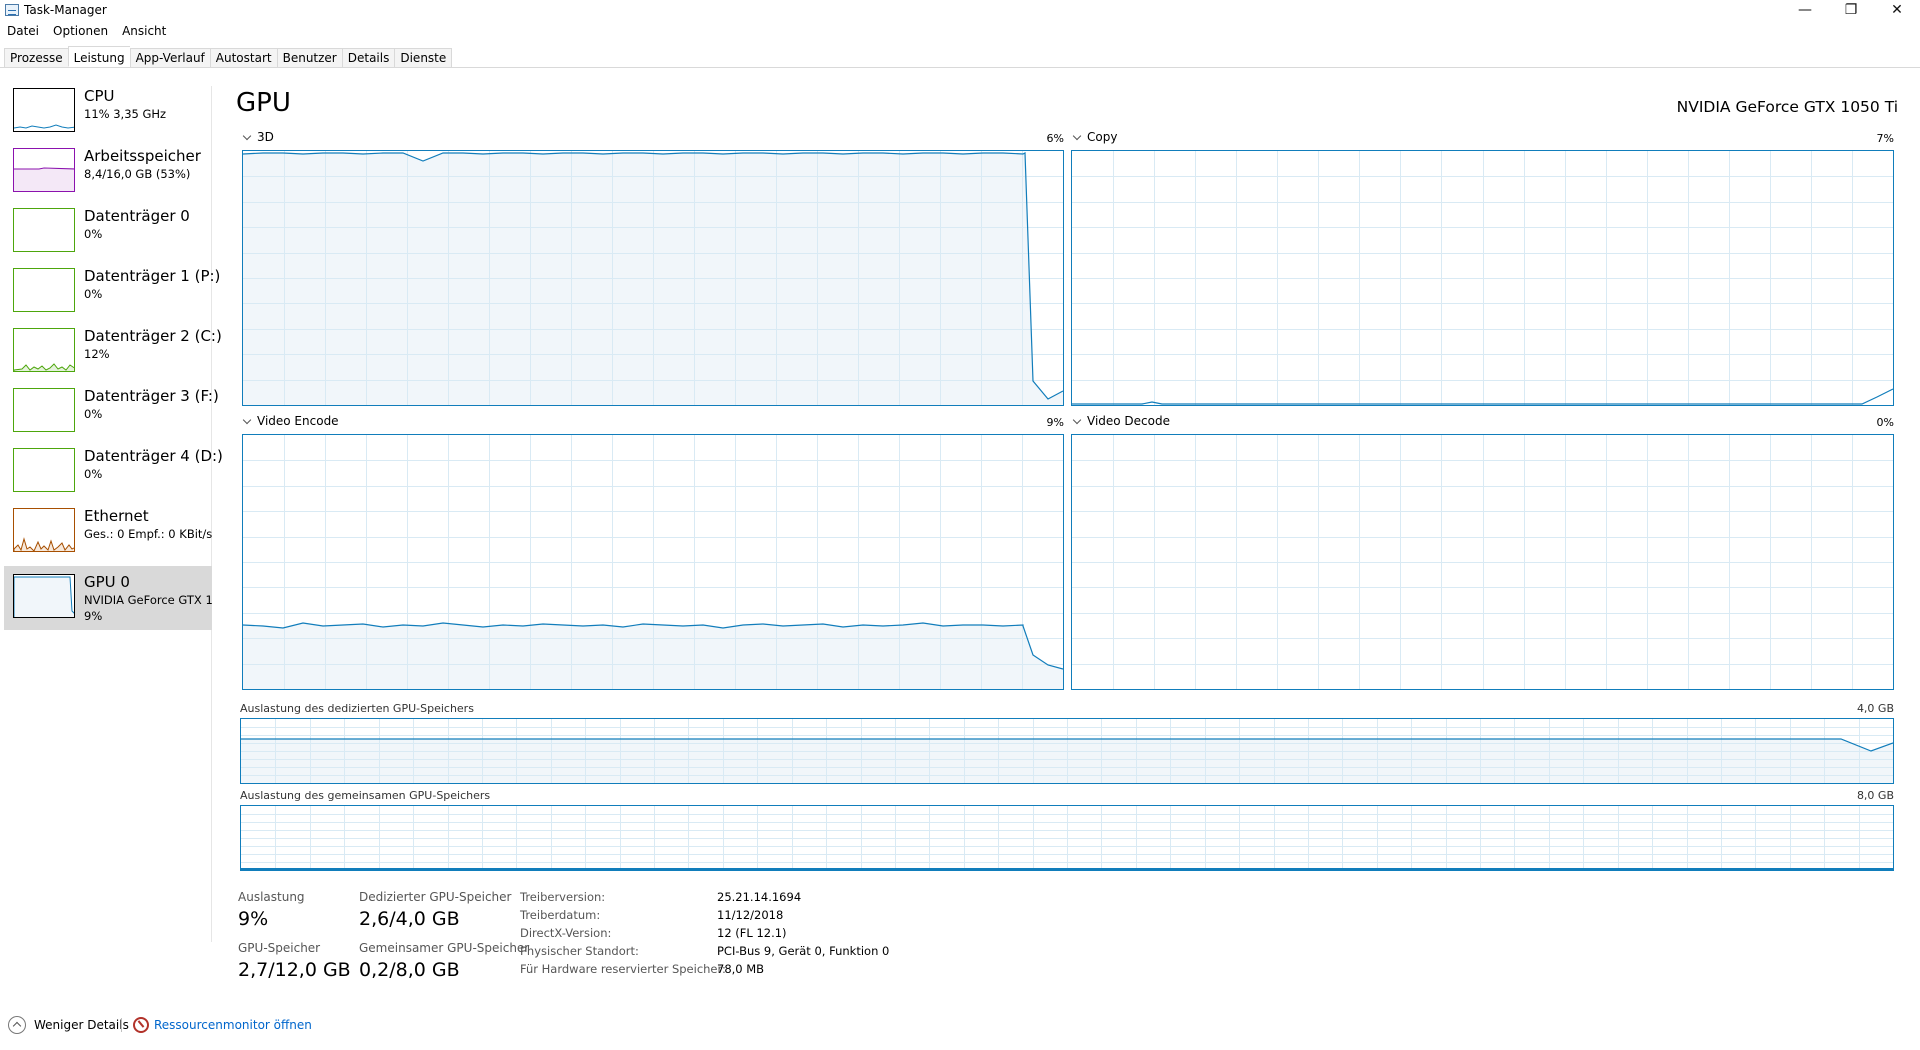 This screenshot has width=1920, height=1050. I want to click on tab-details: Details, so click(368, 58).